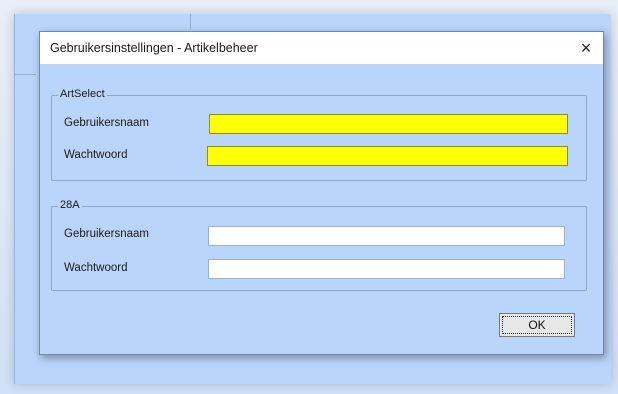 The image size is (618, 394). I want to click on 28a-username-field, so click(386, 236).